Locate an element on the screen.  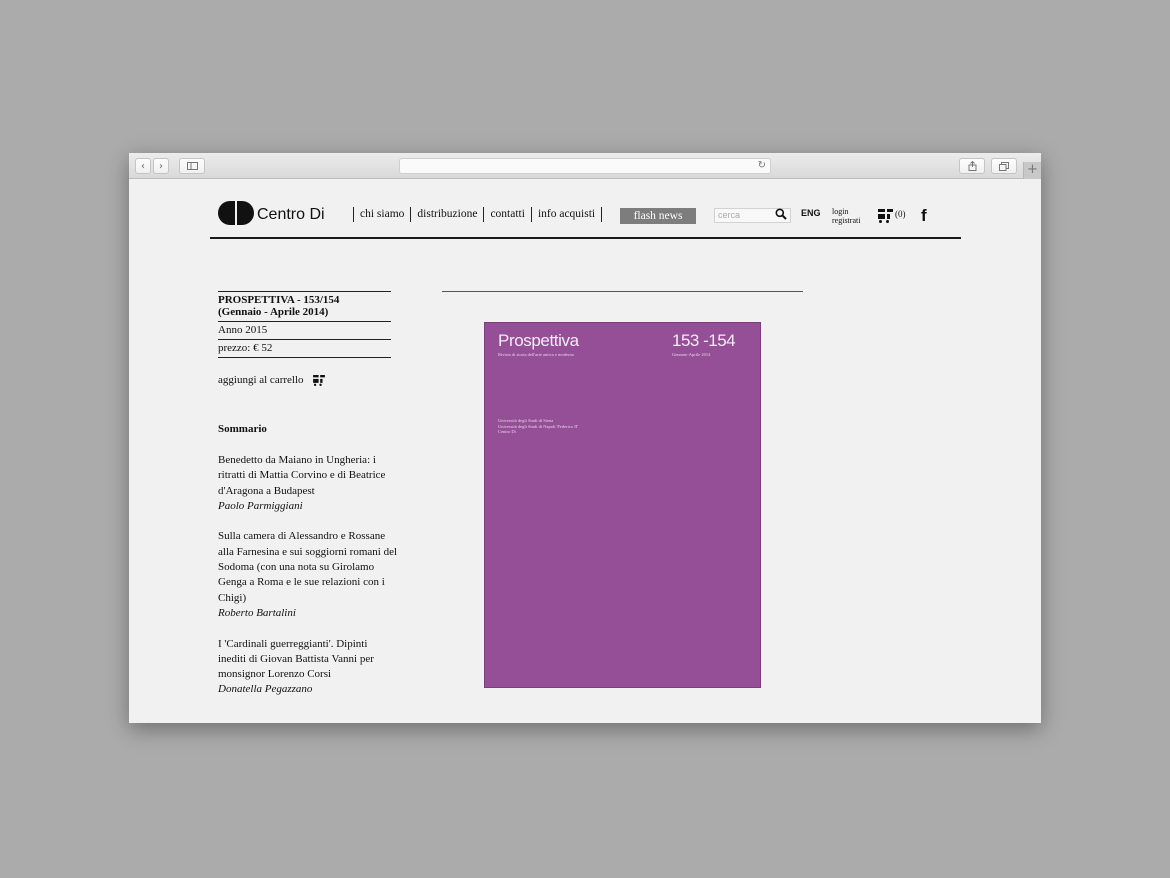
register-link: registrati is located at coordinates (846, 220).